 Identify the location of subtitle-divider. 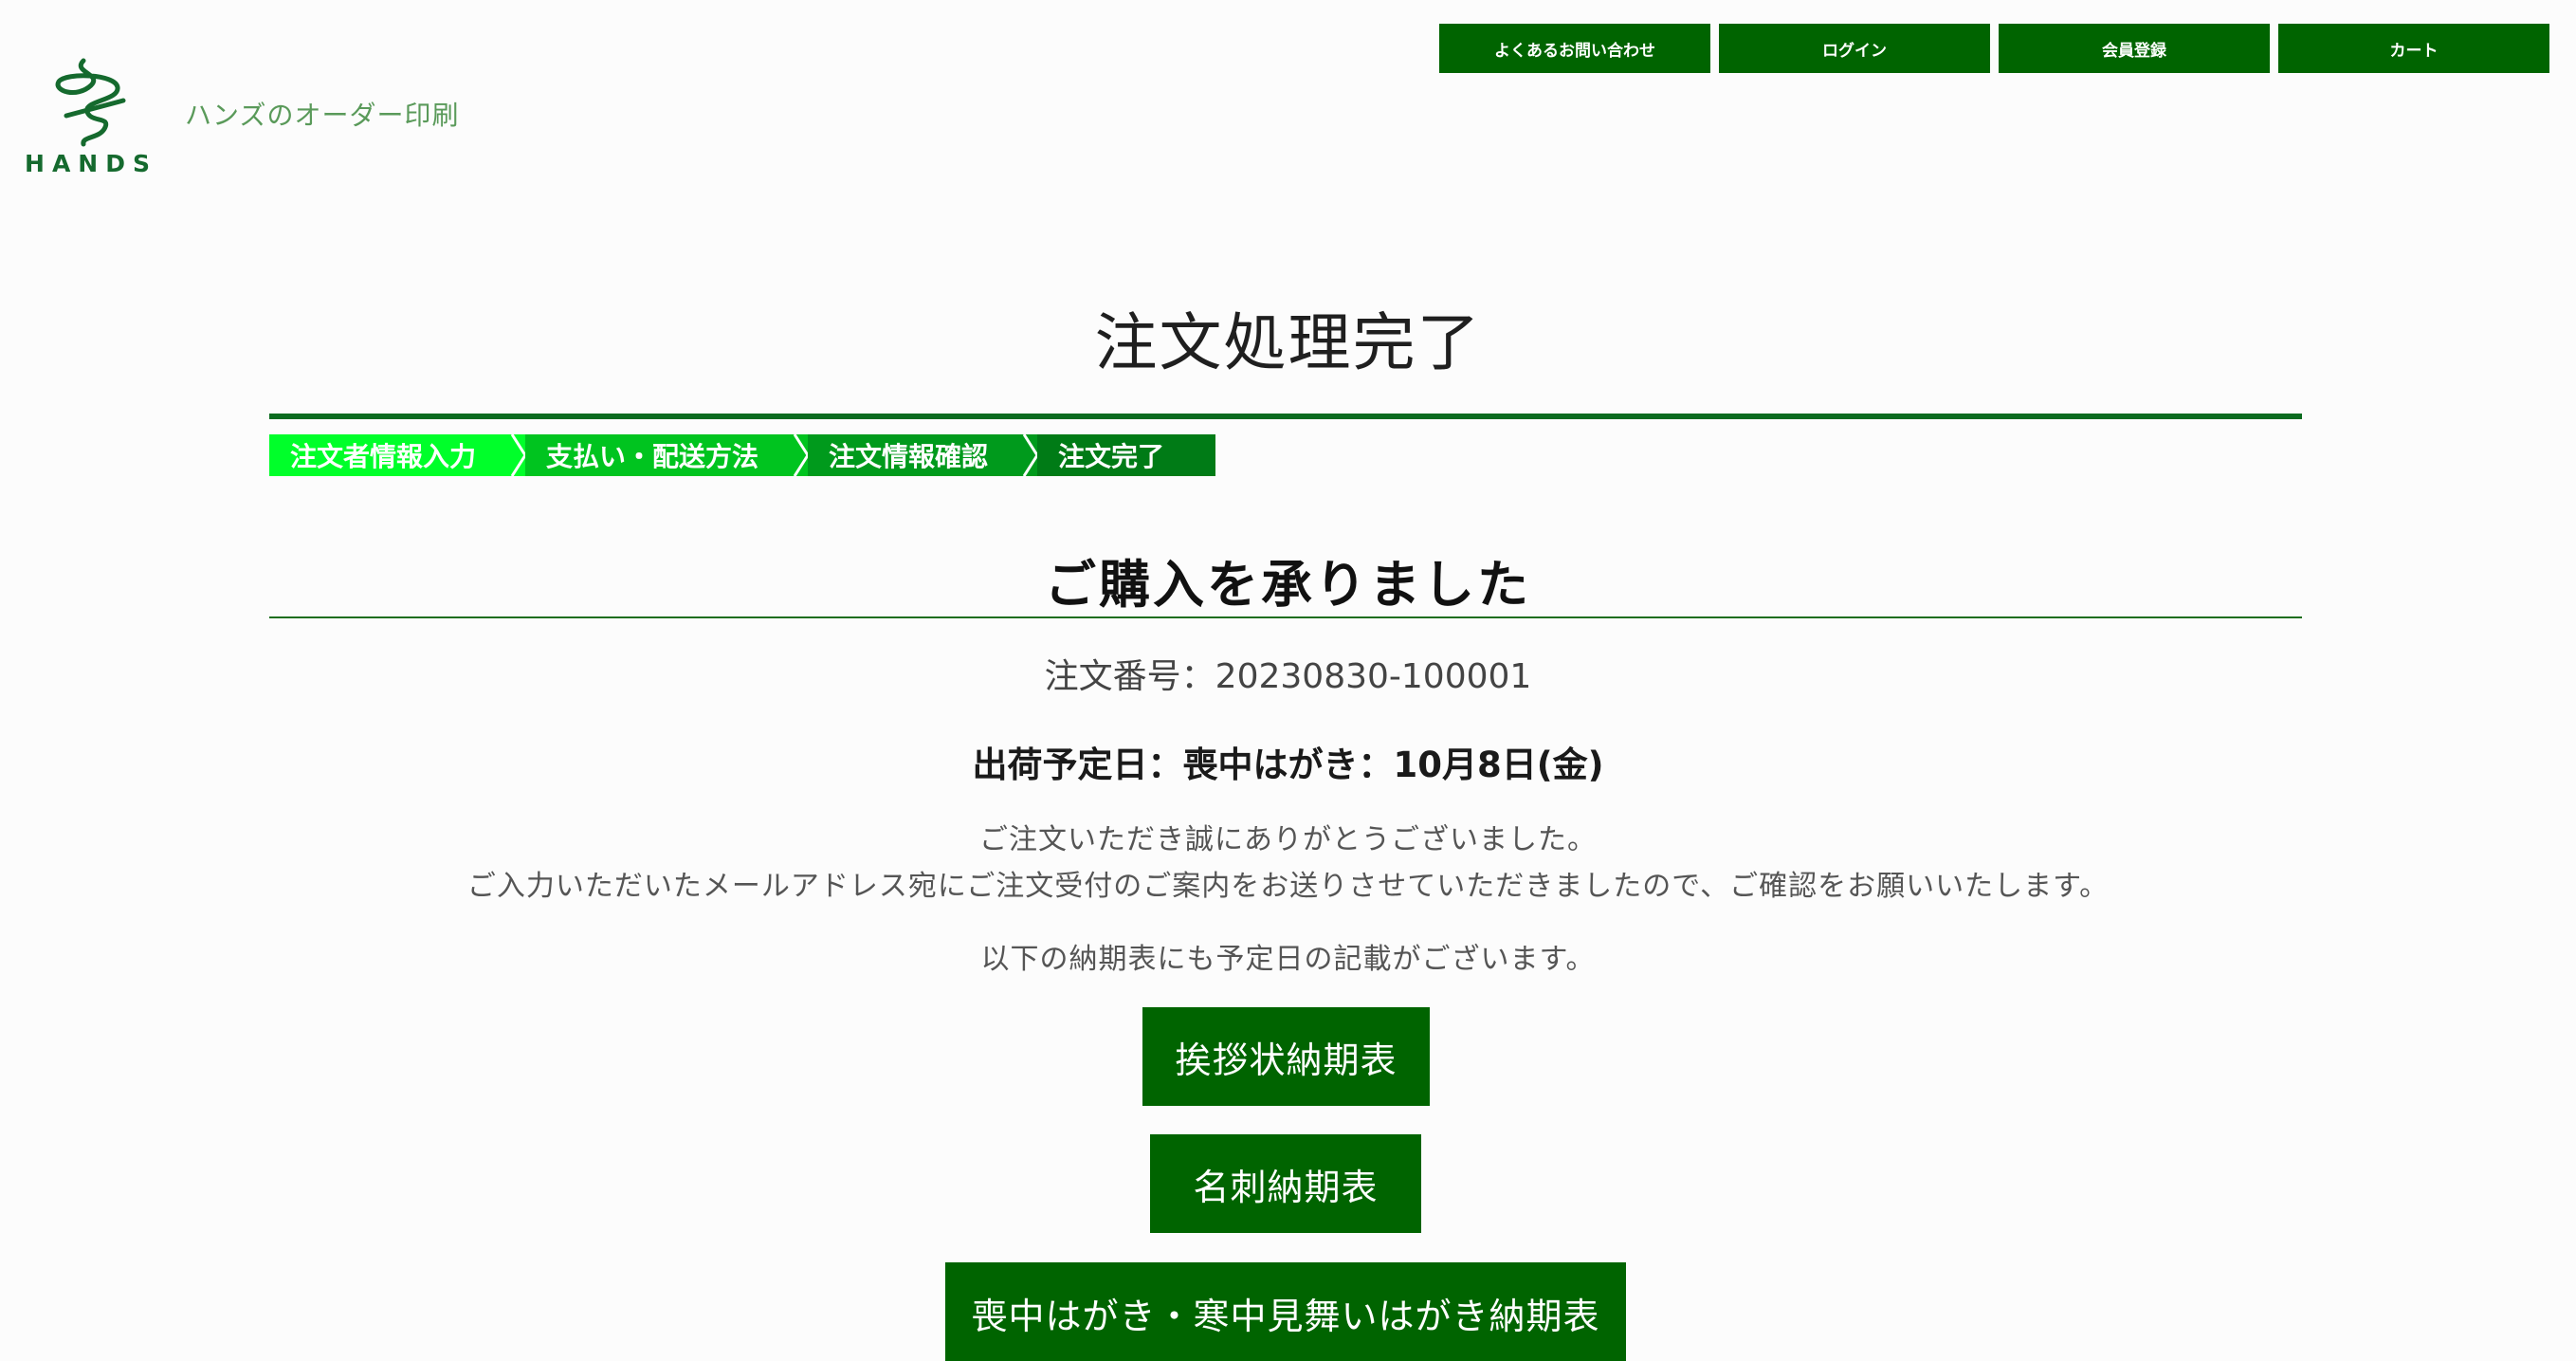
(1285, 617).